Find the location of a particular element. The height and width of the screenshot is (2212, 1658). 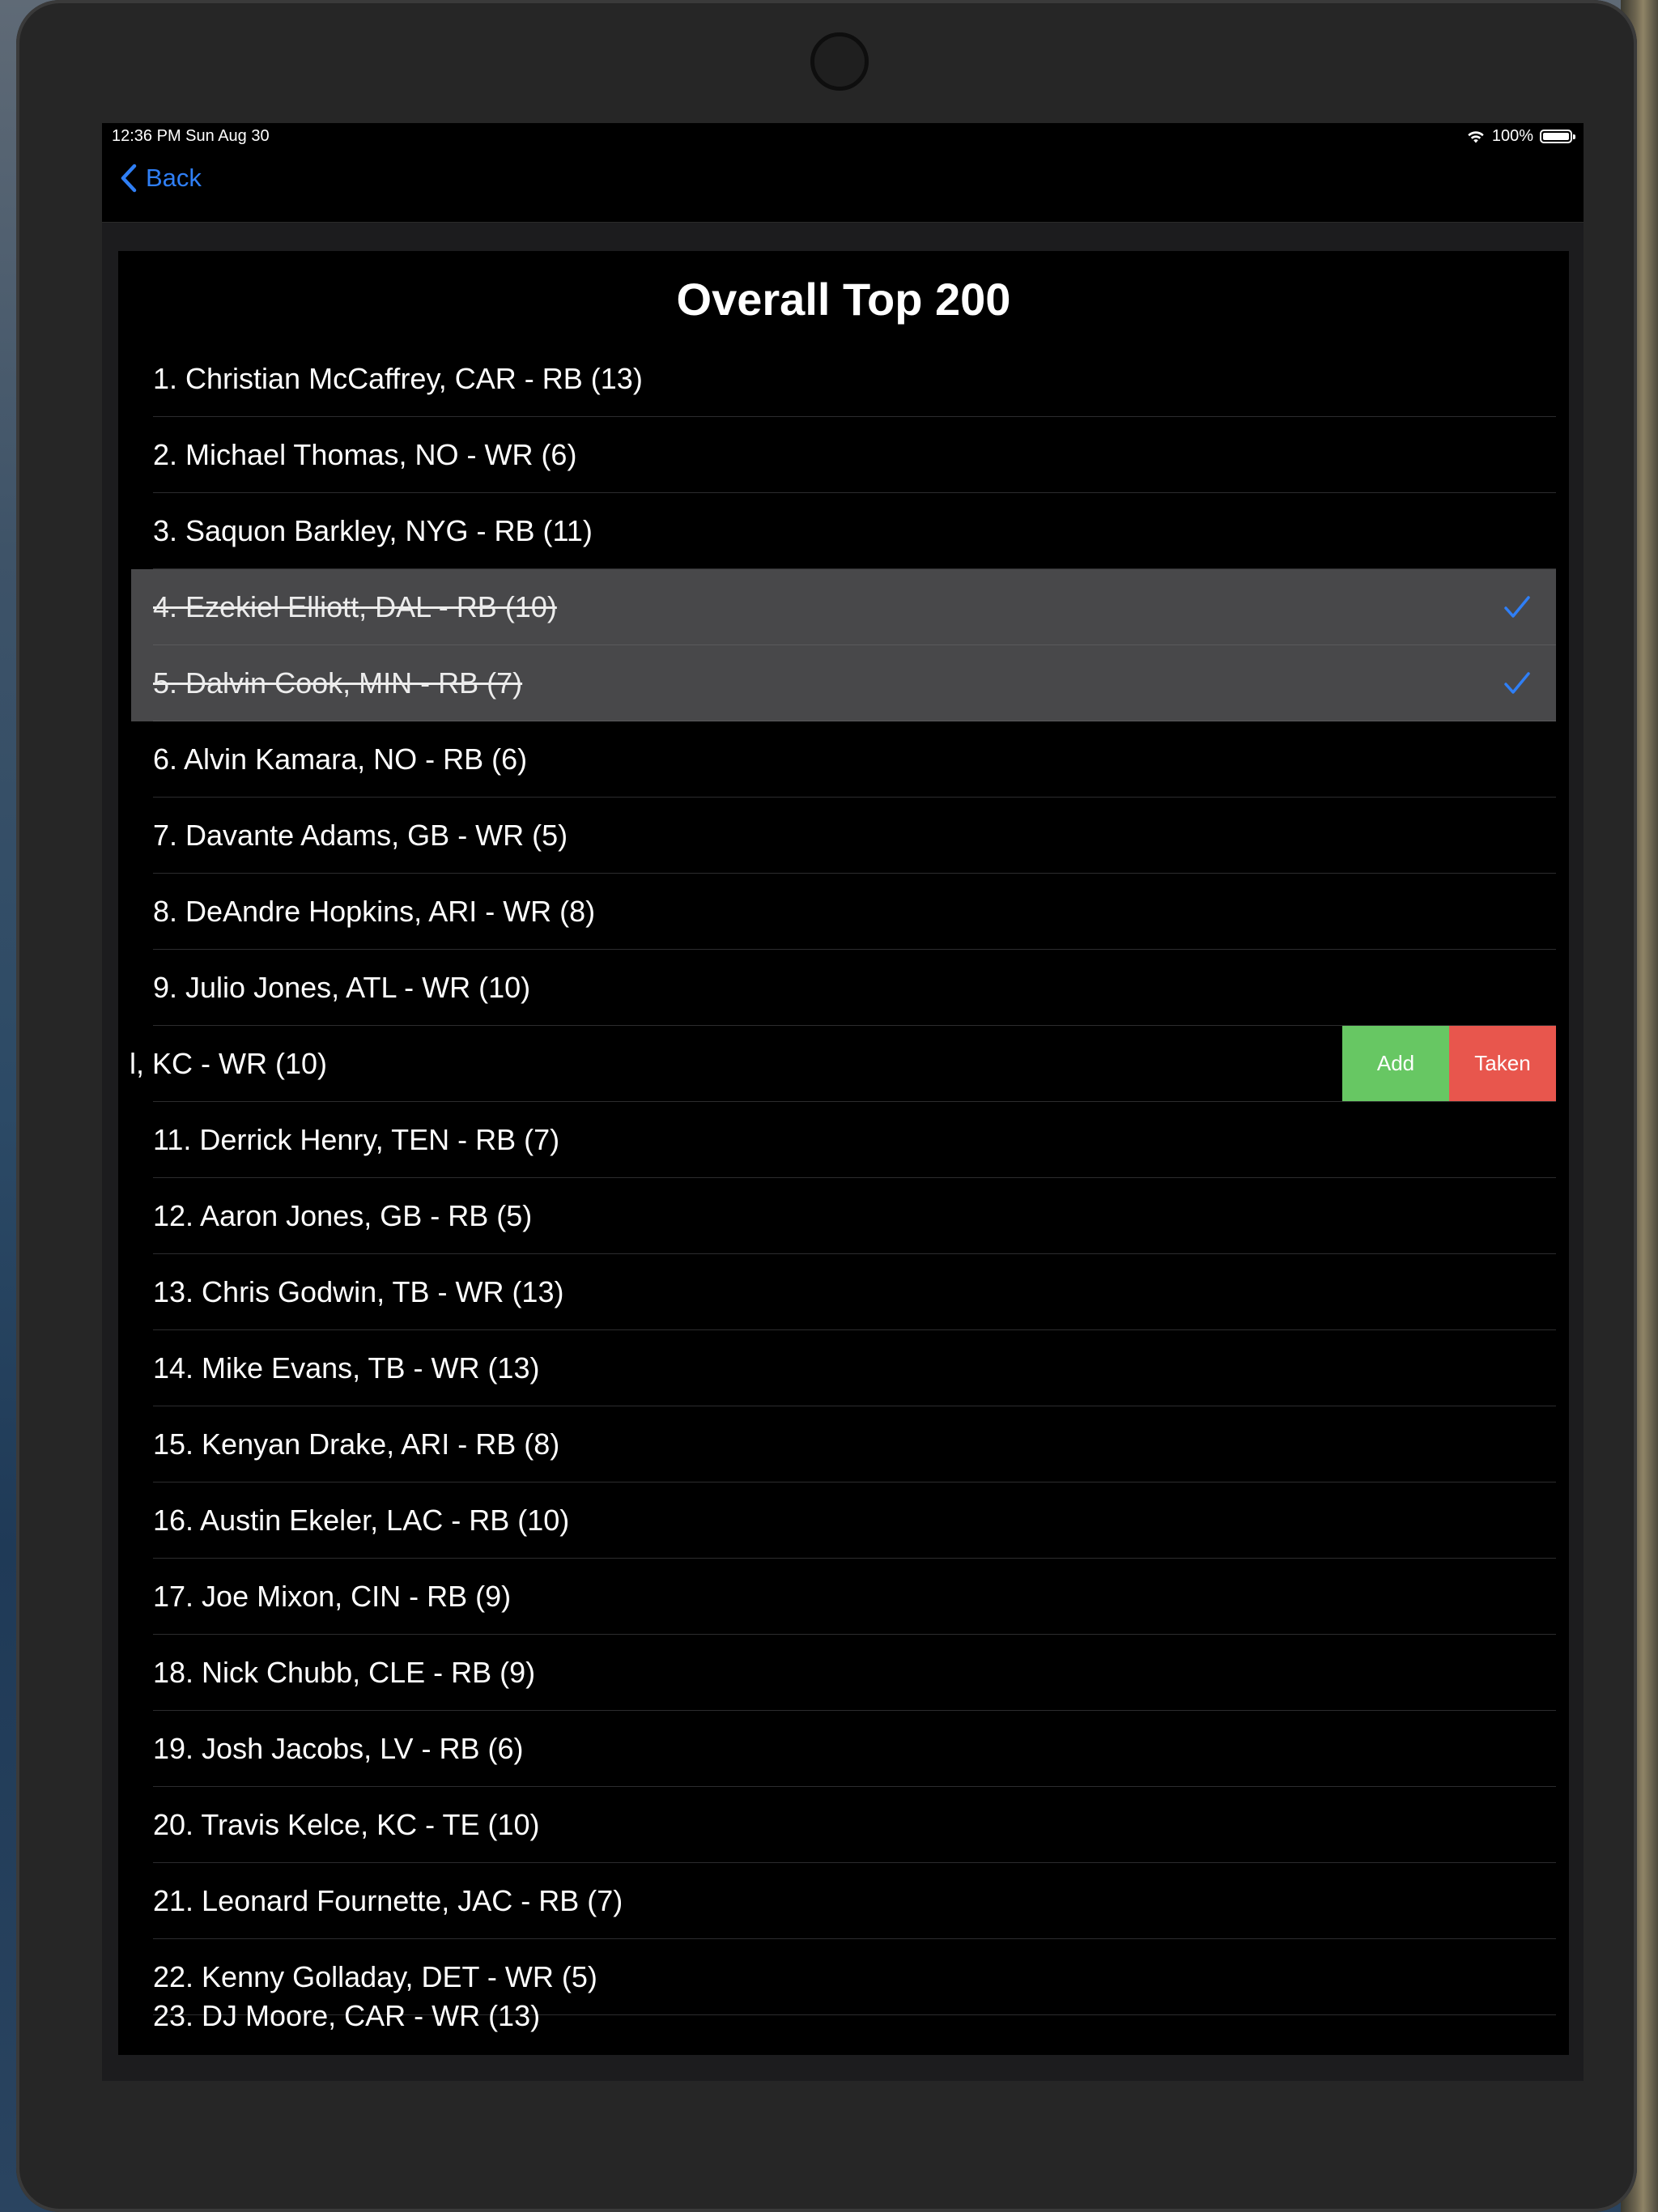

player-row-text: l, KC - WR (10) is located at coordinates (229, 1063).